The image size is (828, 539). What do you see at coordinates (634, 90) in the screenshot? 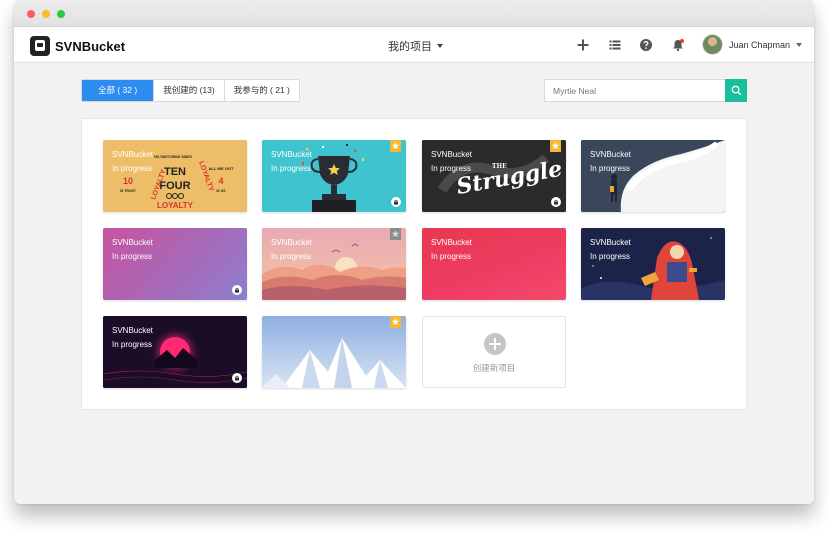
I see `search-input` at bounding box center [634, 90].